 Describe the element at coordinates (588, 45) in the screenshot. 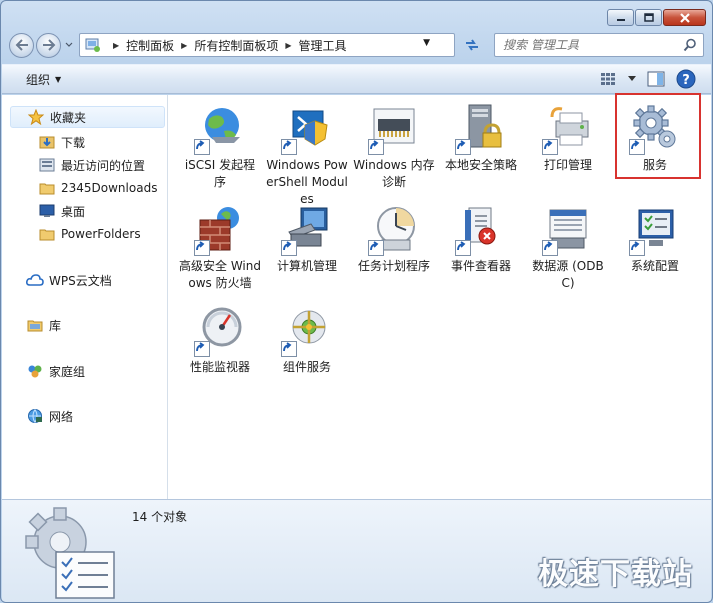

I see `search-input` at that location.